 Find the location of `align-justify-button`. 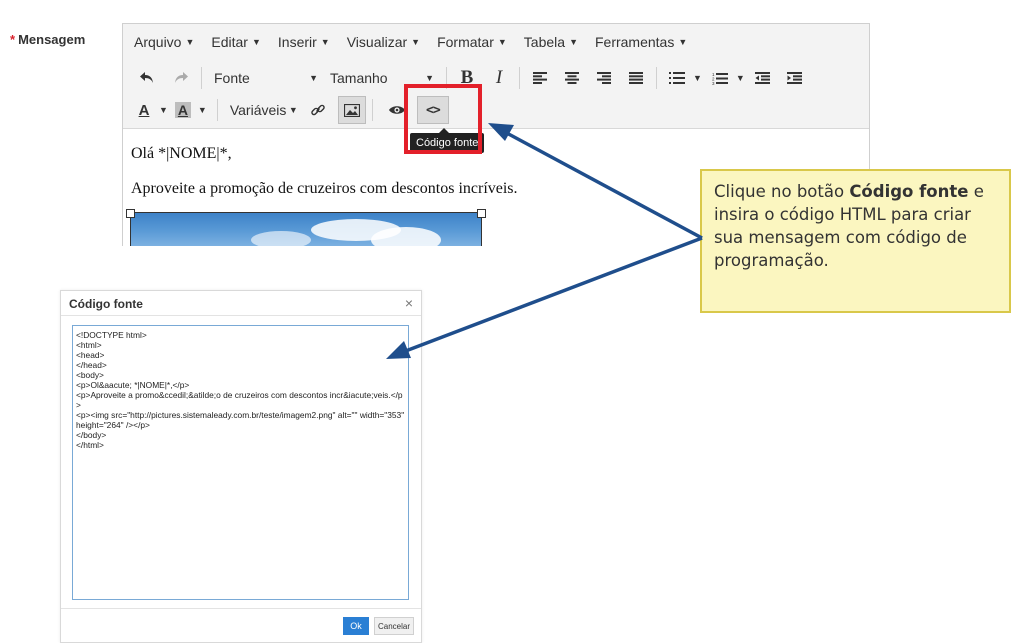

align-justify-button is located at coordinates (636, 78).